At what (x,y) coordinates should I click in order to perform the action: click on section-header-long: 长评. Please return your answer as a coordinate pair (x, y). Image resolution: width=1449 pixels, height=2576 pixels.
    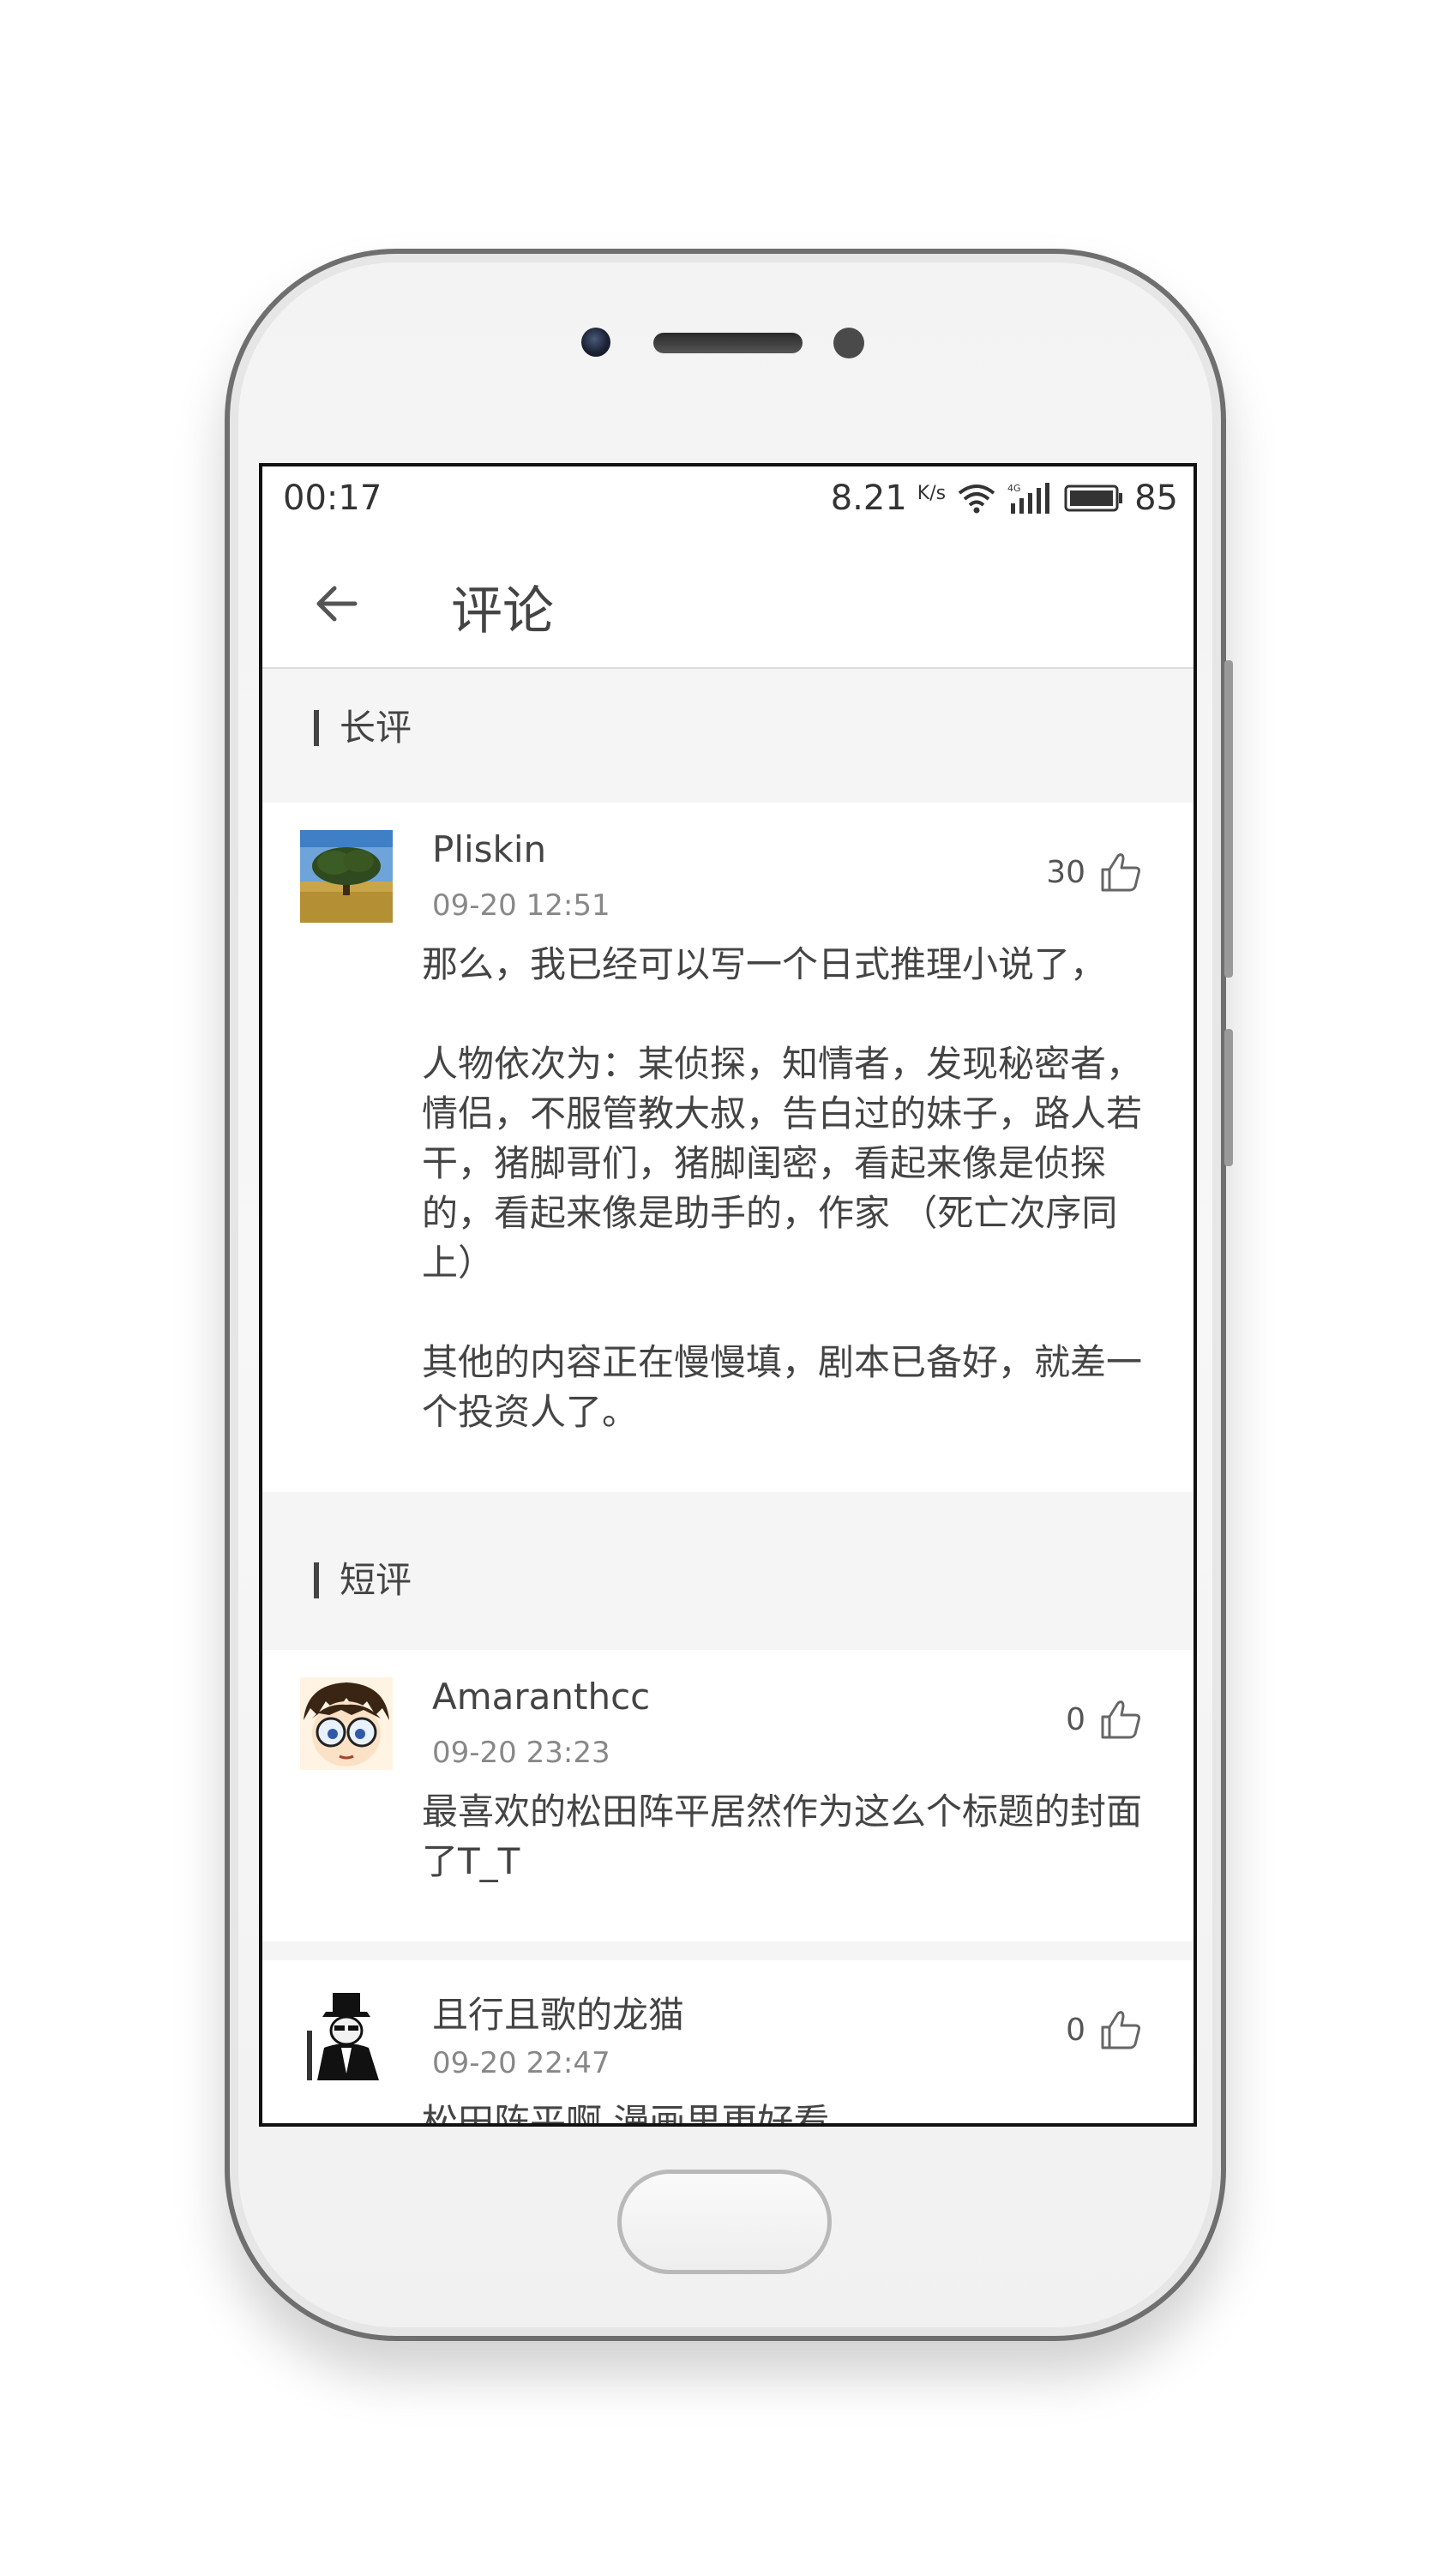
    Looking at the image, I should click on (727, 736).